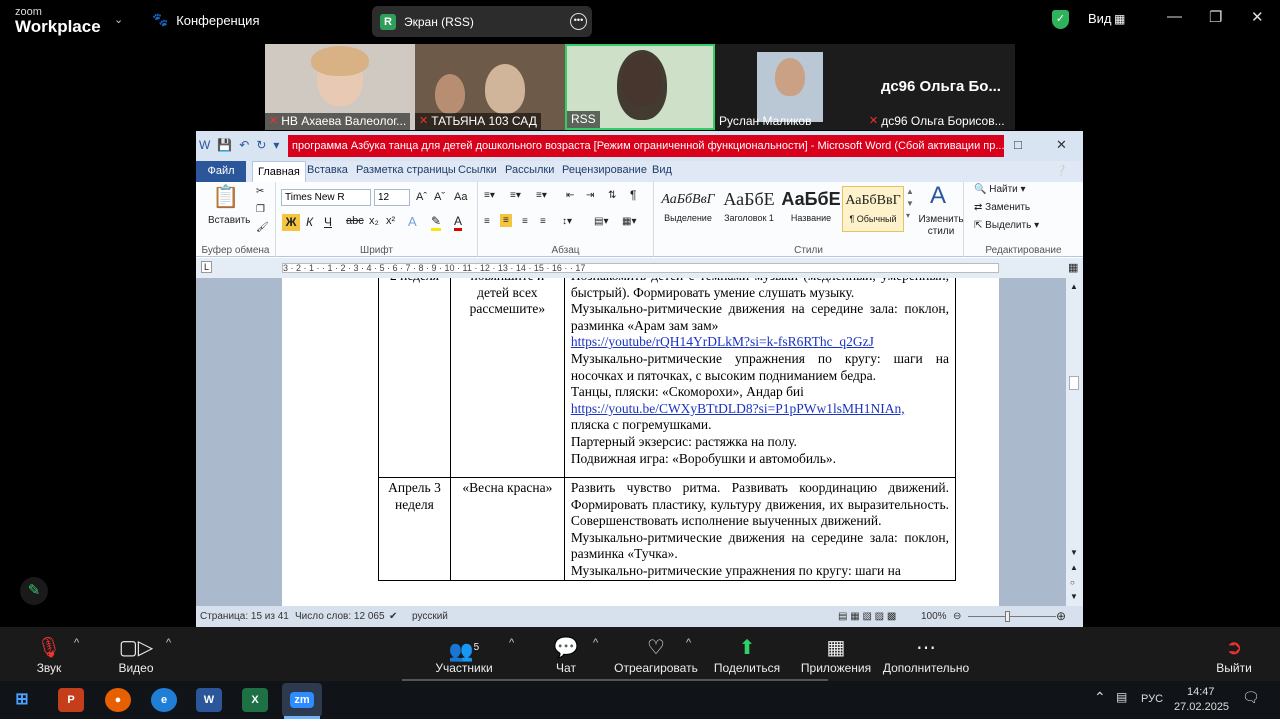 This screenshot has height=719, width=1280. Describe the element at coordinates (34, 591) in the screenshot. I see `annotate-pen-icon: ✎` at that location.